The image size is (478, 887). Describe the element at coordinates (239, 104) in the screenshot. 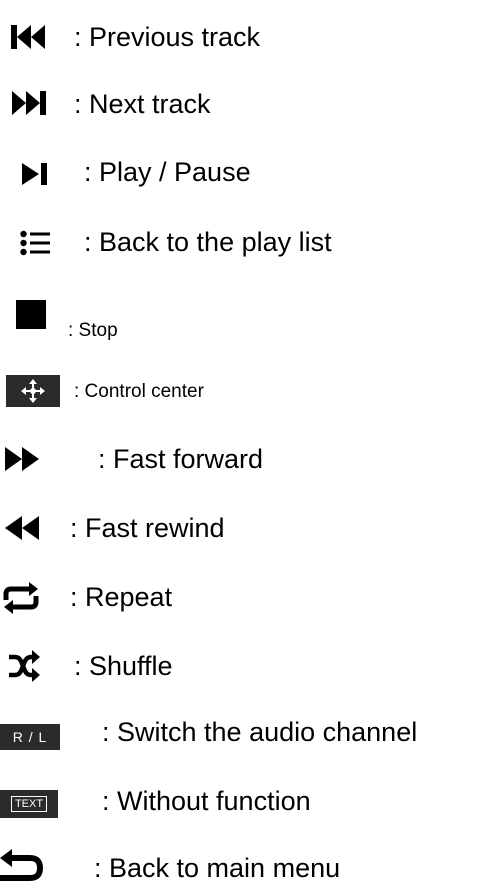

I see `legend-item-next-track: : Next track` at that location.